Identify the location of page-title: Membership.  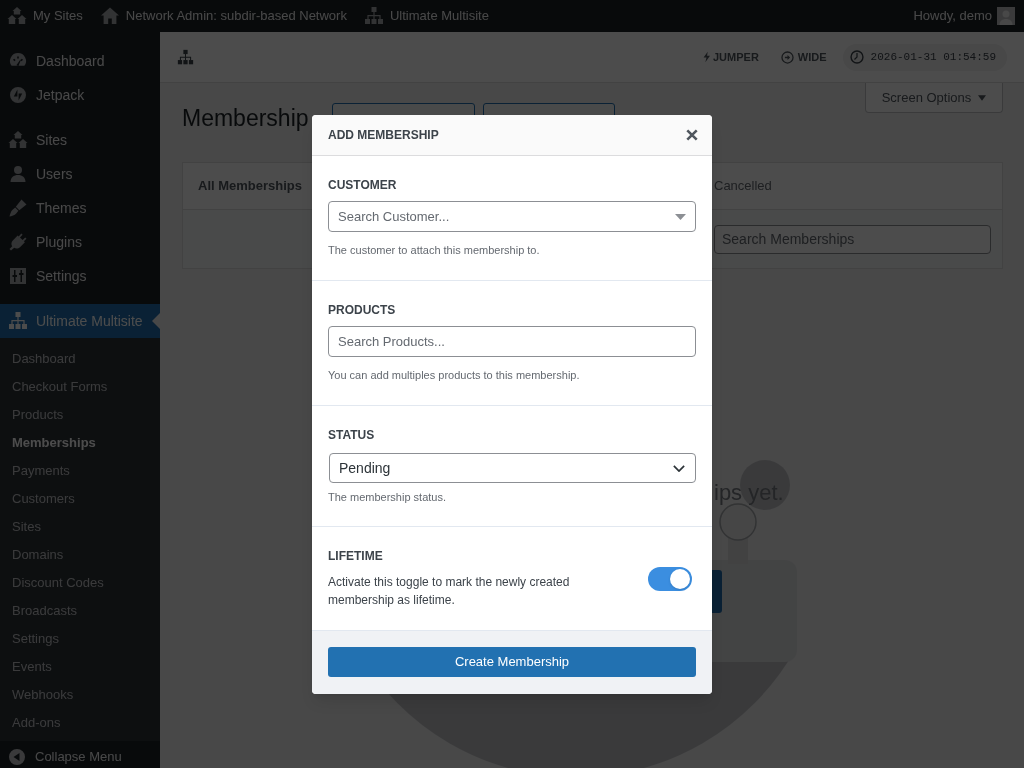
(246, 118).